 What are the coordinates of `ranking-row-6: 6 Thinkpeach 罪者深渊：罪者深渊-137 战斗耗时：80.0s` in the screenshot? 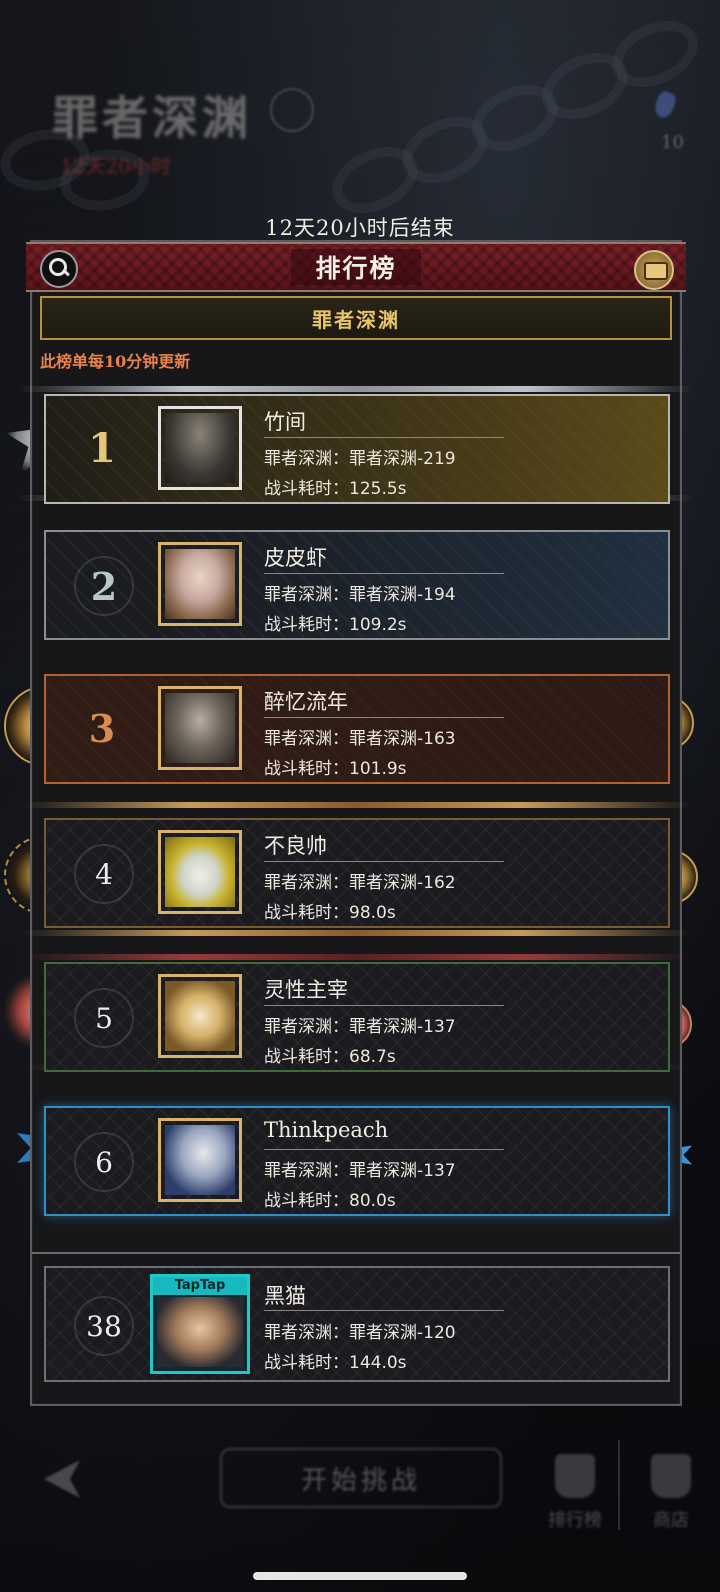 It's located at (357, 1161).